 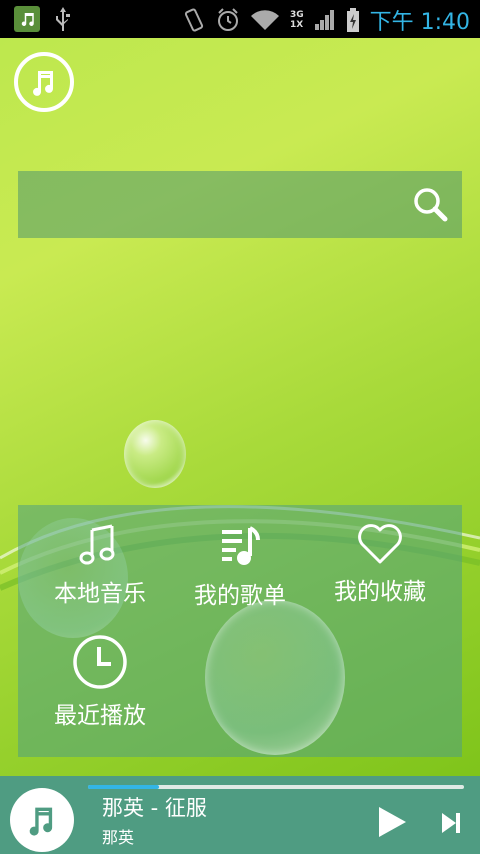 What do you see at coordinates (380, 544) in the screenshot?
I see `heart-icon` at bounding box center [380, 544].